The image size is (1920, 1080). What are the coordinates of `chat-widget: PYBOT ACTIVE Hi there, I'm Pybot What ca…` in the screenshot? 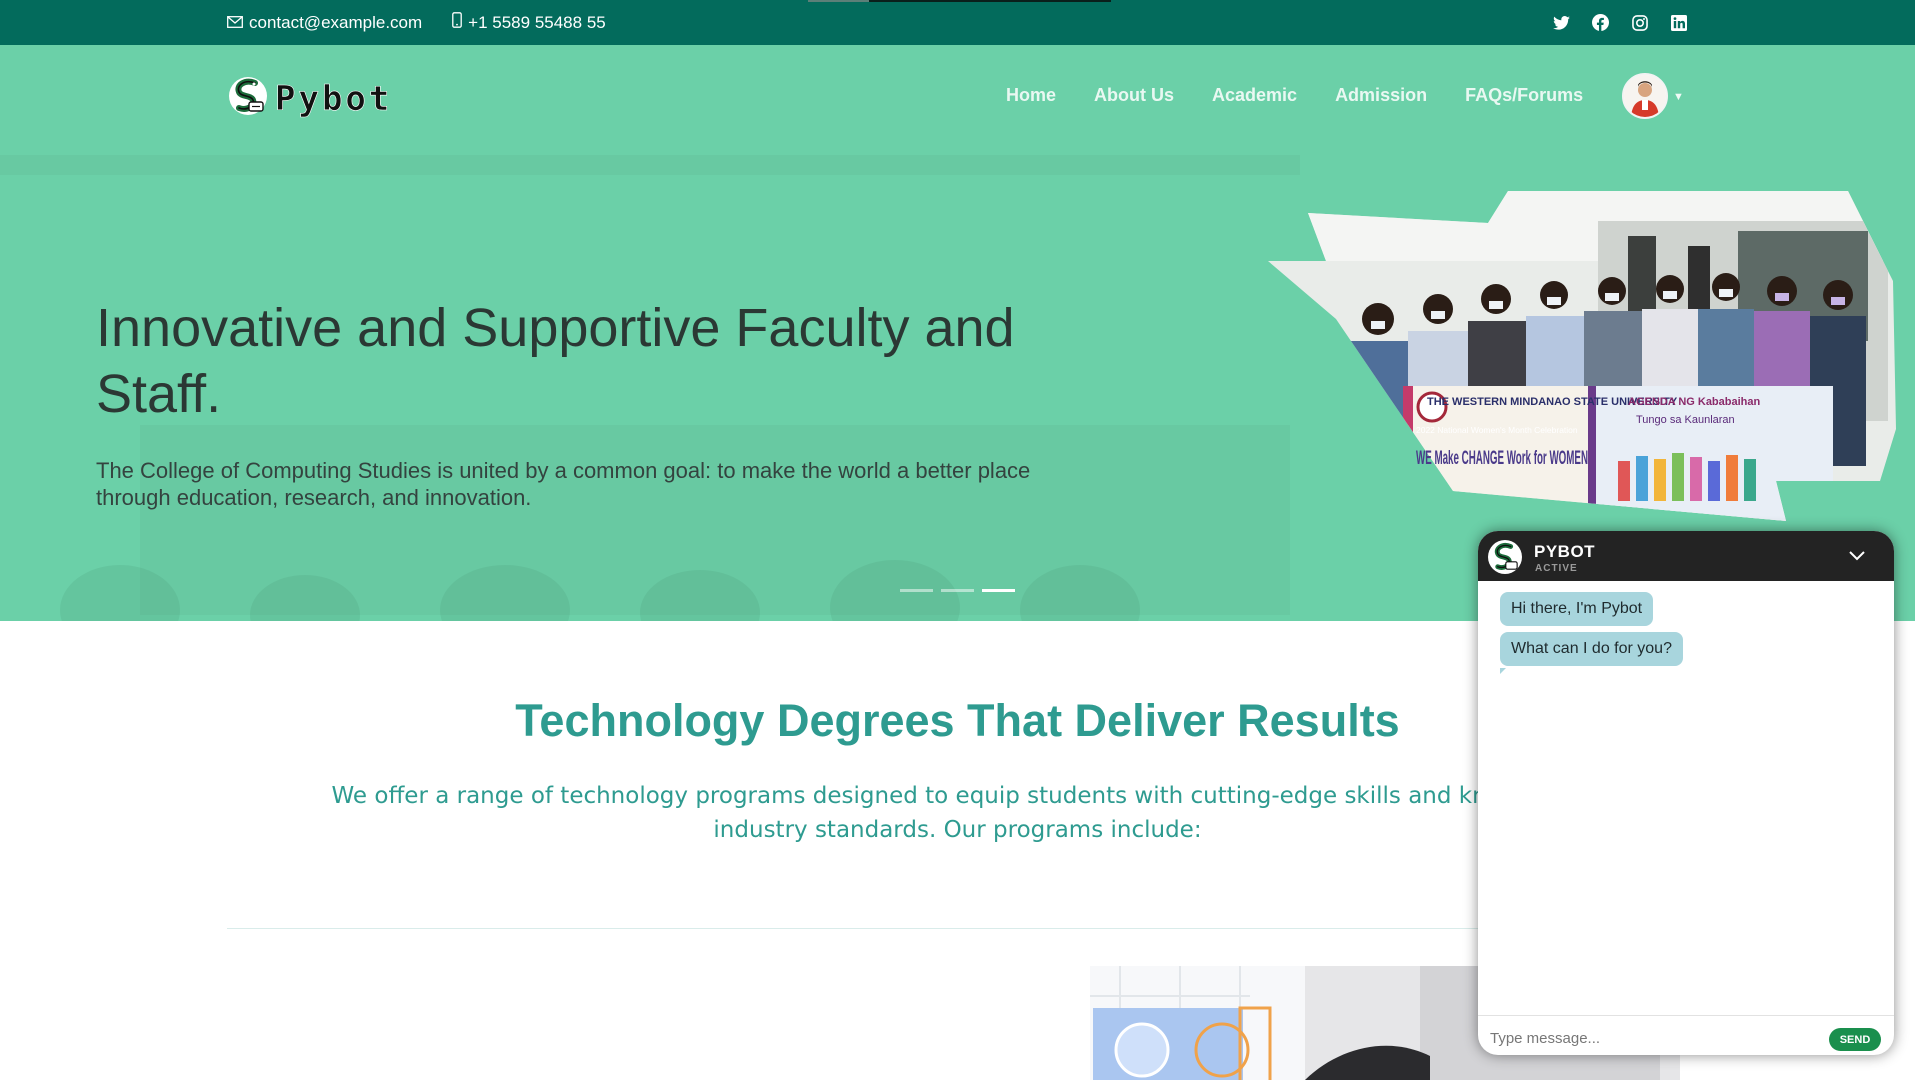 It's located at (1686, 793).